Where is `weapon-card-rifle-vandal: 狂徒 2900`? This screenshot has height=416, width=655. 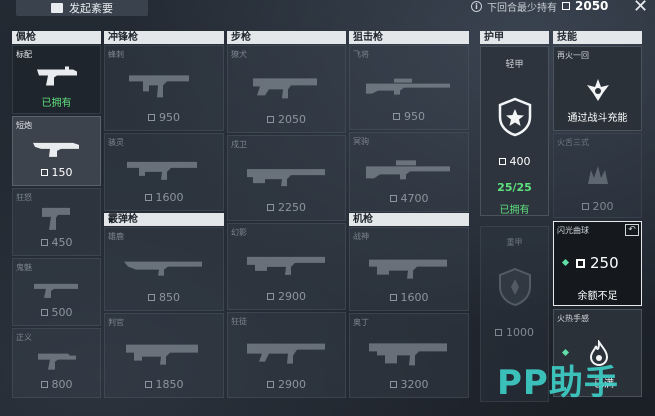 weapon-card-rifle-vandal: 狂徒 2900 is located at coordinates (286, 355).